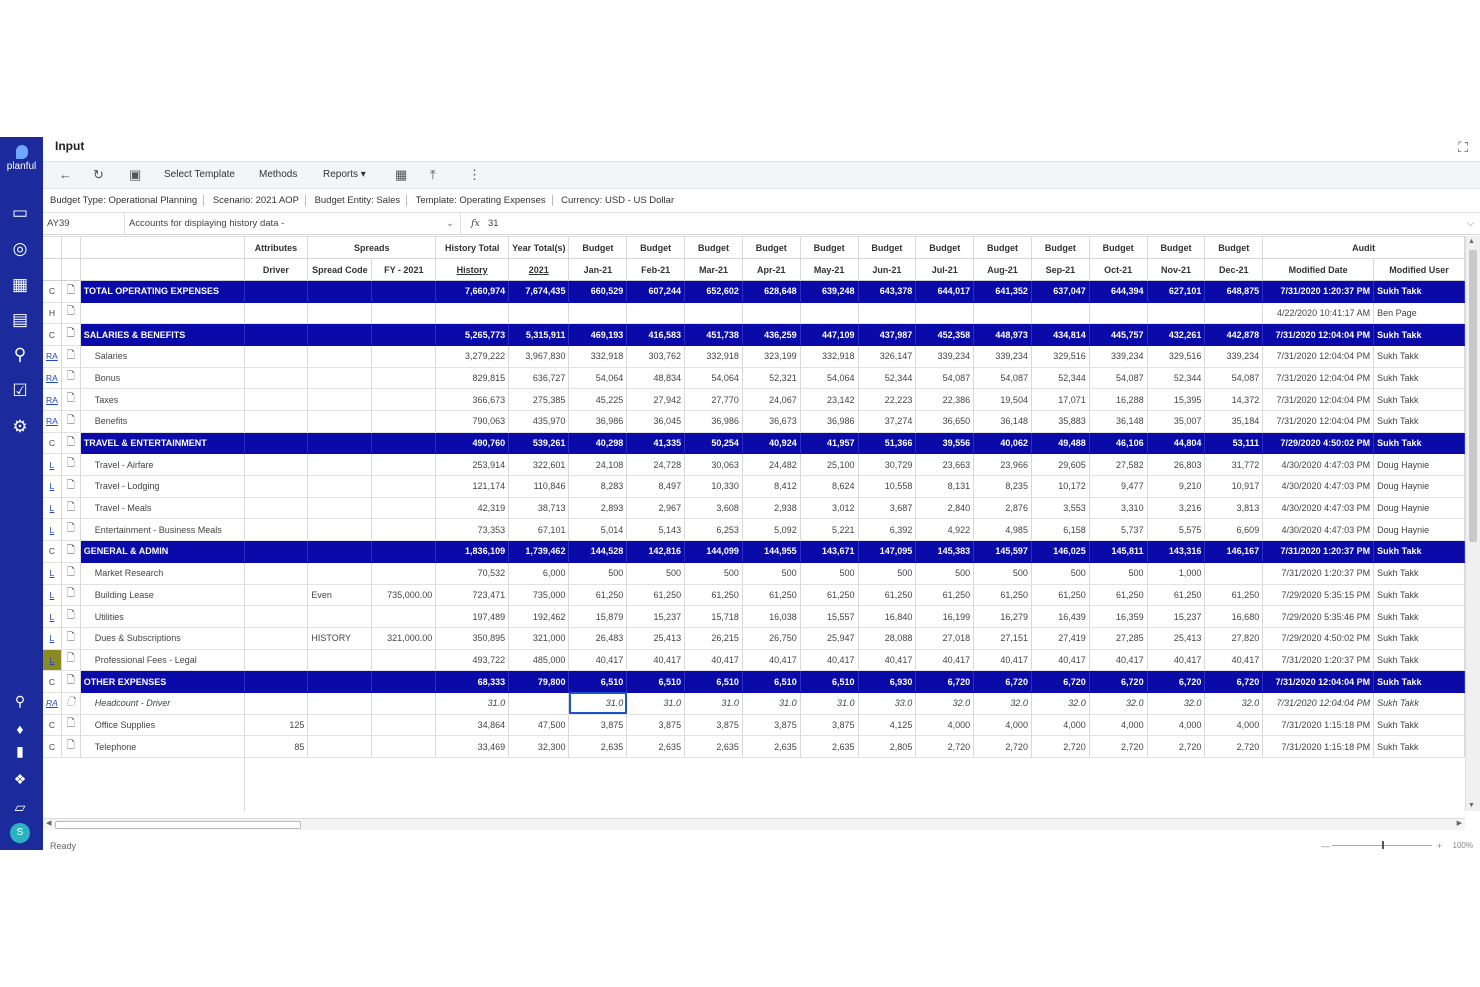 The width and height of the screenshot is (1480, 987). I want to click on budget-month-cell: 3,813, so click(1234, 508).